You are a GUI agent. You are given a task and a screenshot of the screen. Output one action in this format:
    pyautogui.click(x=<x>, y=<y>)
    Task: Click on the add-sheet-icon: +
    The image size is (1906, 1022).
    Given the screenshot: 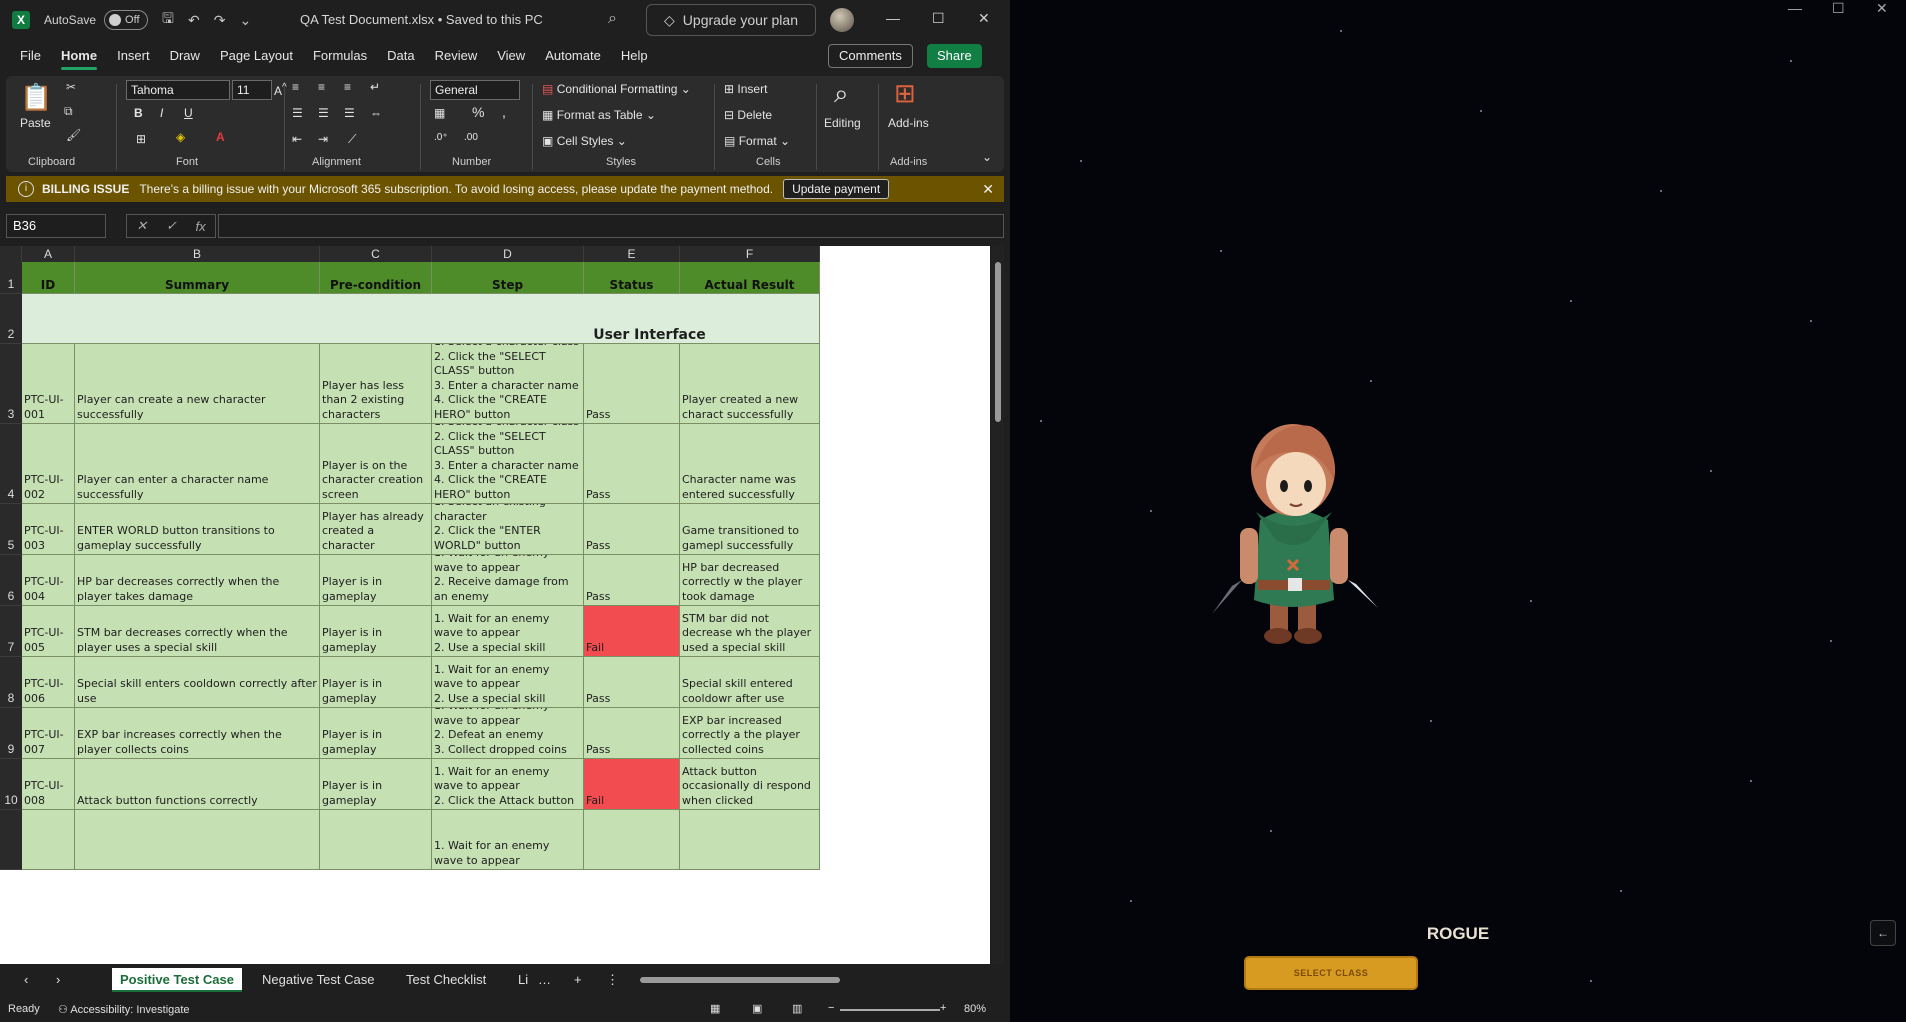 What is the action you would take?
    pyautogui.click(x=578, y=980)
    